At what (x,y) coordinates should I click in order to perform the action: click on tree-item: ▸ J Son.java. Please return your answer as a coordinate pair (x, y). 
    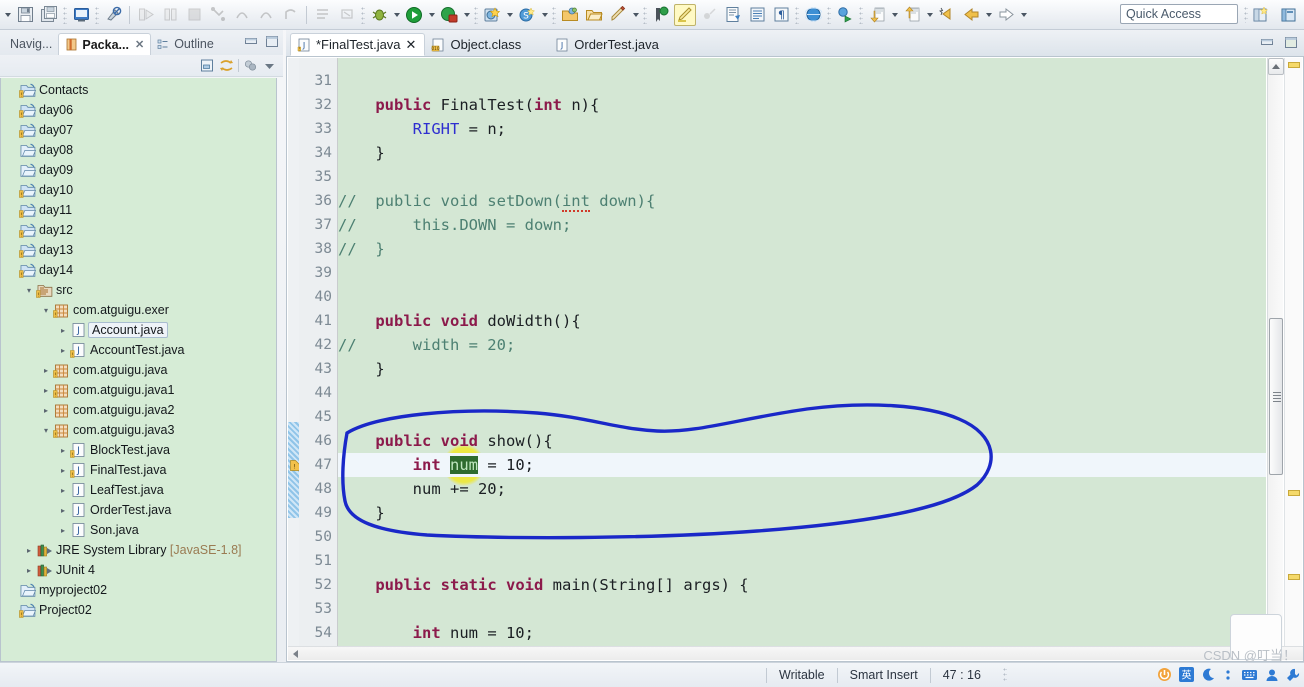
    Looking at the image, I should click on (138, 530).